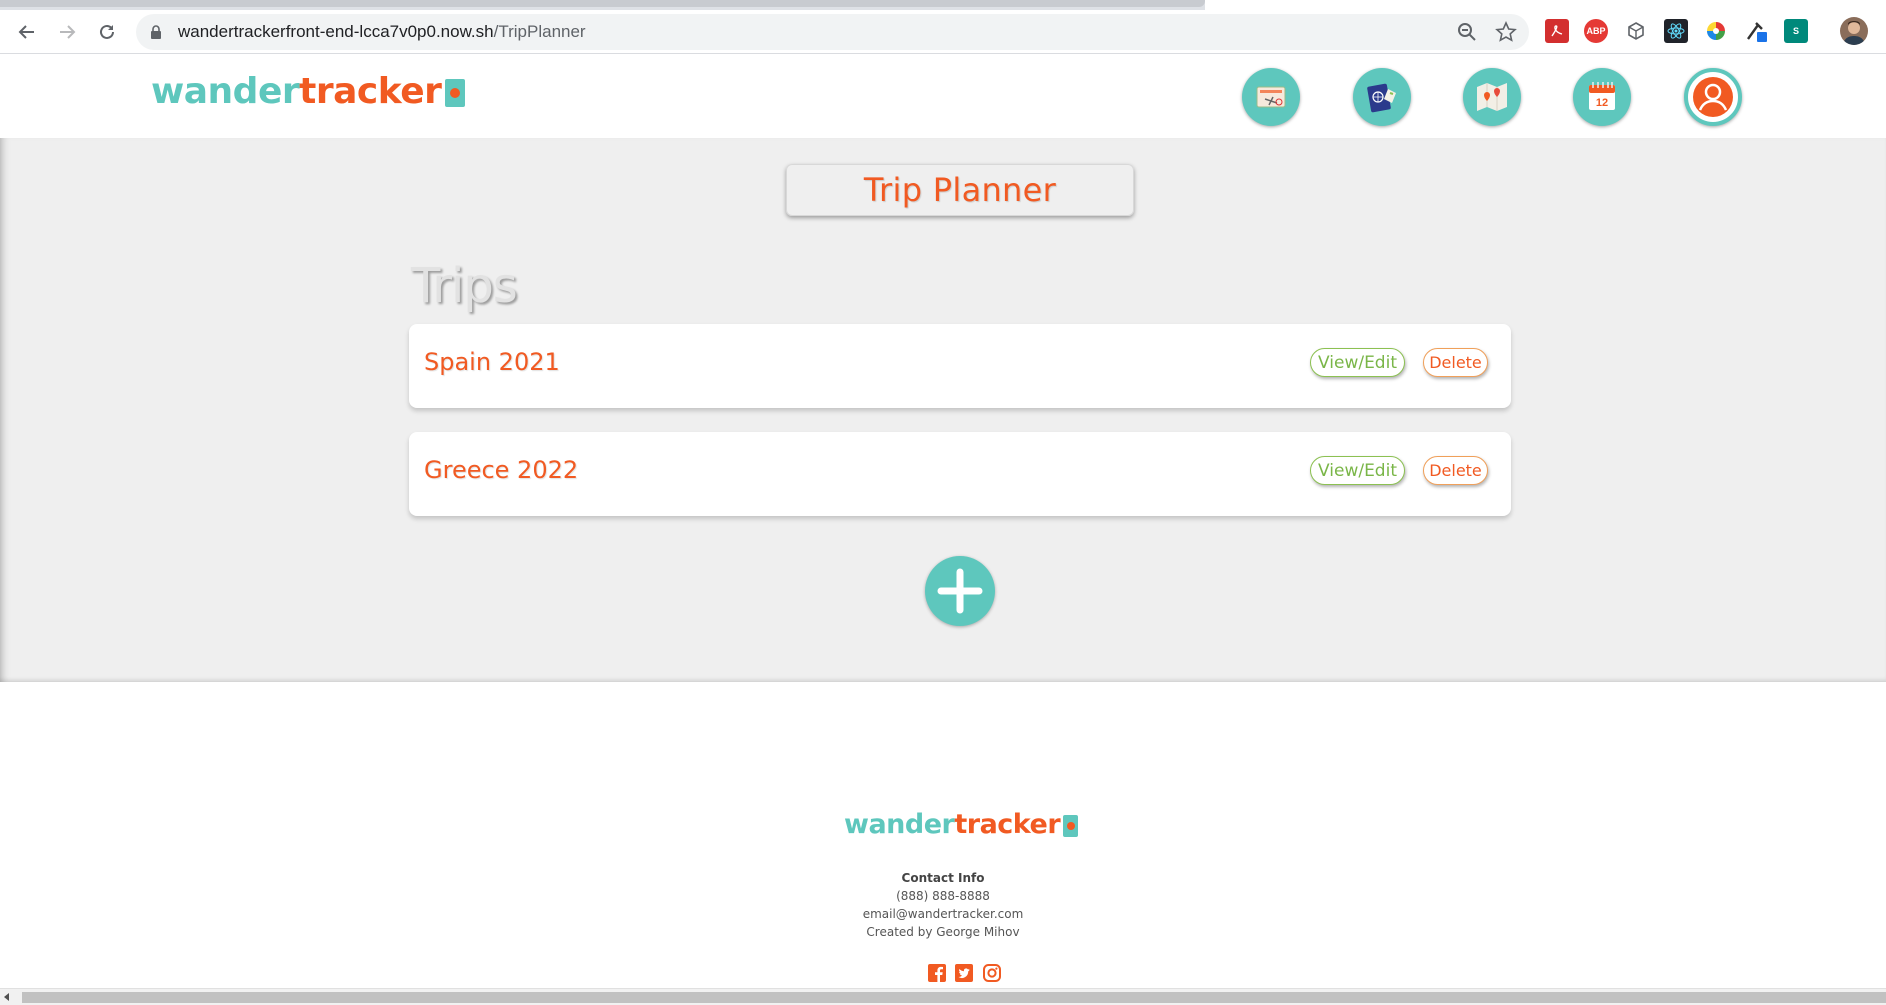  I want to click on nav-flight-tickets, so click(1271, 97).